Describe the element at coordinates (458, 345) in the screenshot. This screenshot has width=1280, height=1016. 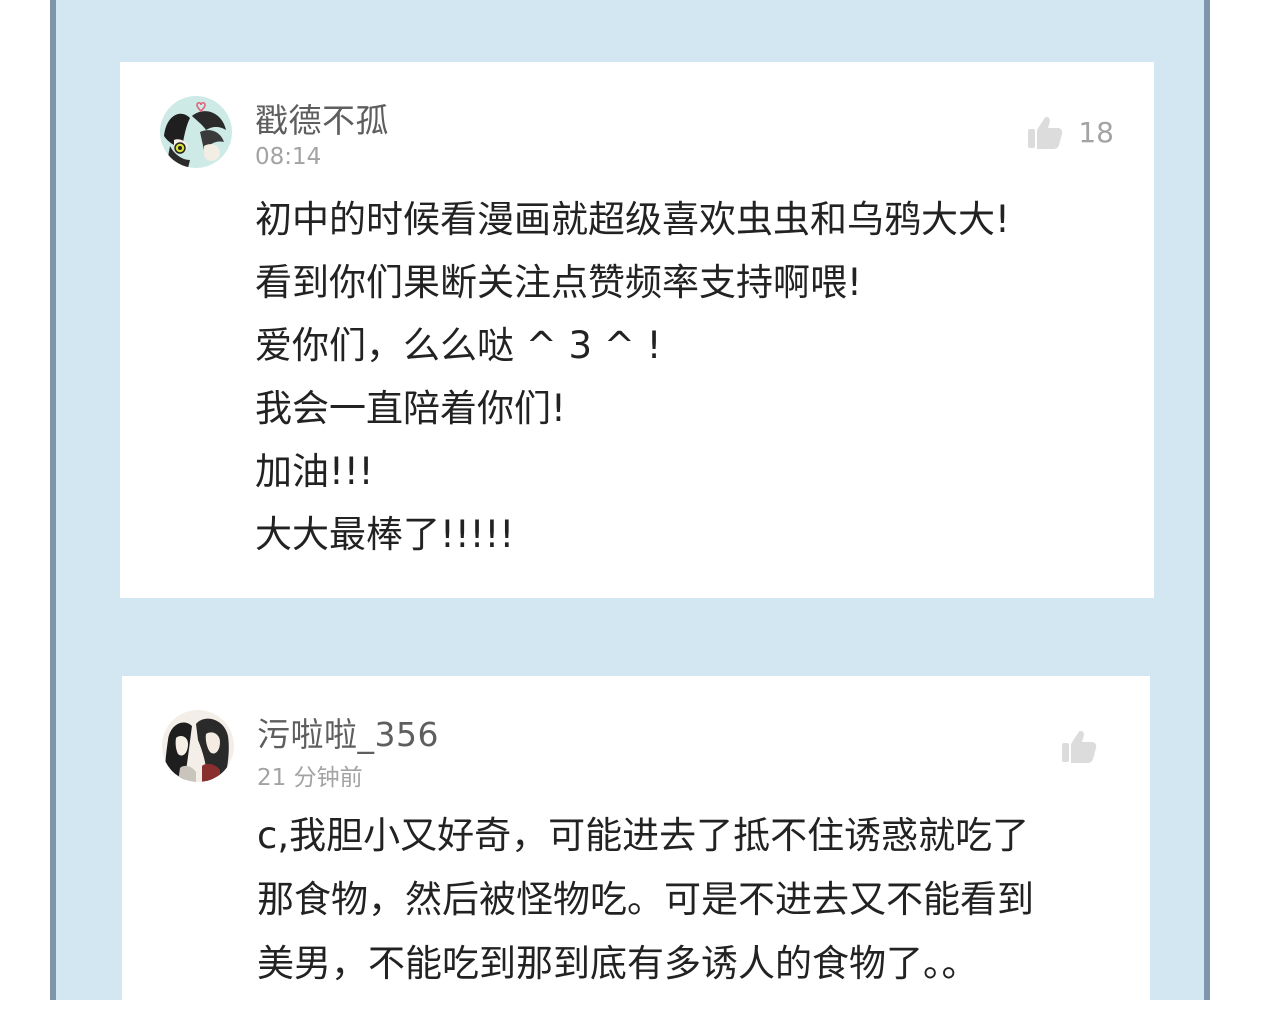
I see `comment-line: 爱你们，么么哒 ^ 3 ^ !` at that location.